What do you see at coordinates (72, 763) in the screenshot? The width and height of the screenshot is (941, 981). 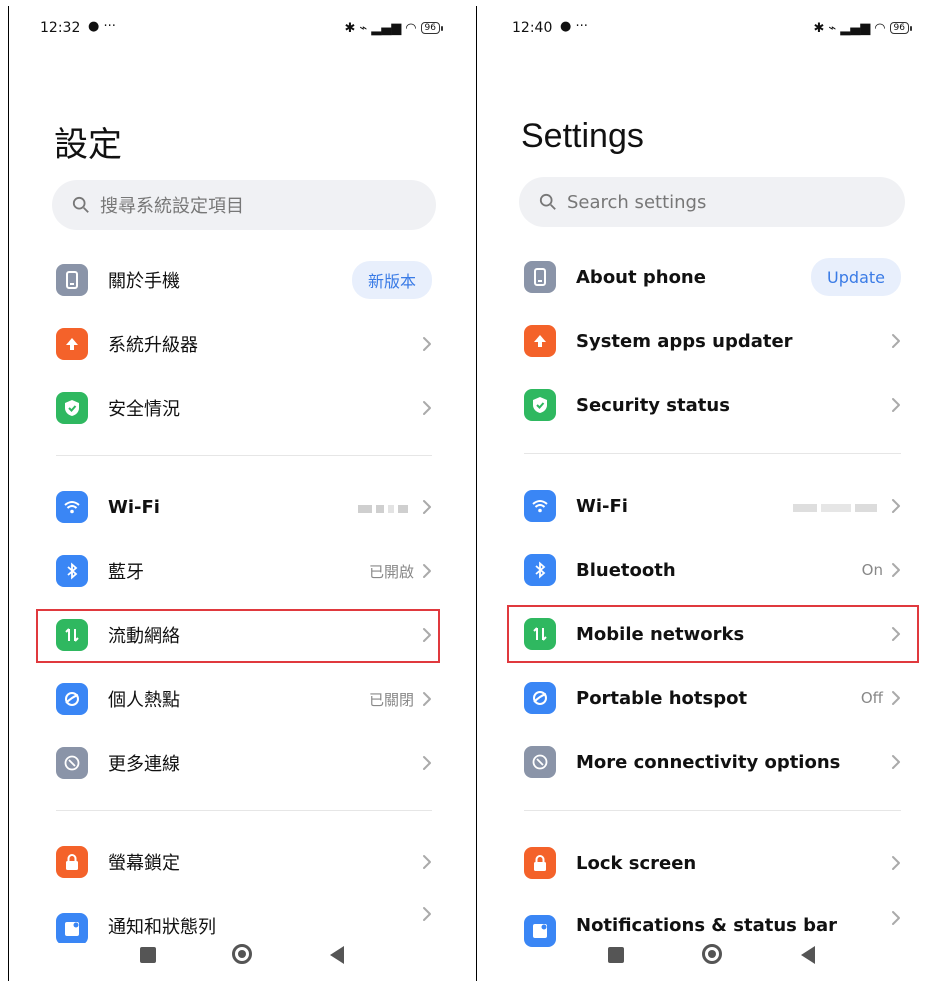 I see `link-icon` at bounding box center [72, 763].